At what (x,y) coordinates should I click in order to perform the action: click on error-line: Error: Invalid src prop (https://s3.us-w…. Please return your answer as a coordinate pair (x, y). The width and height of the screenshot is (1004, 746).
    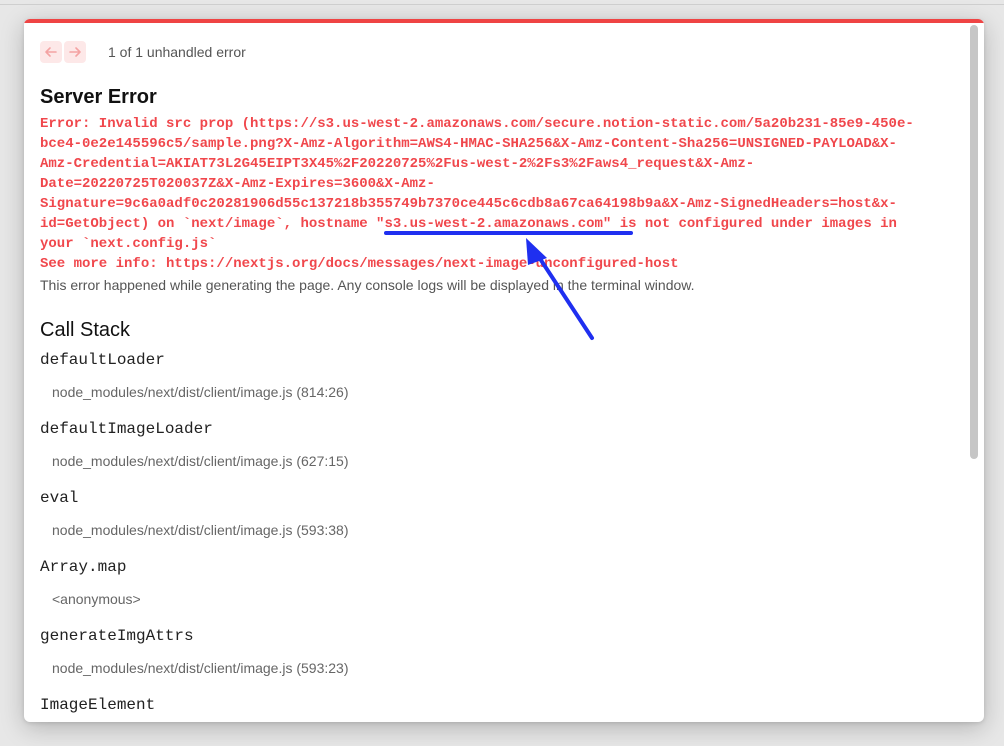
    Looking at the image, I should click on (477, 124).